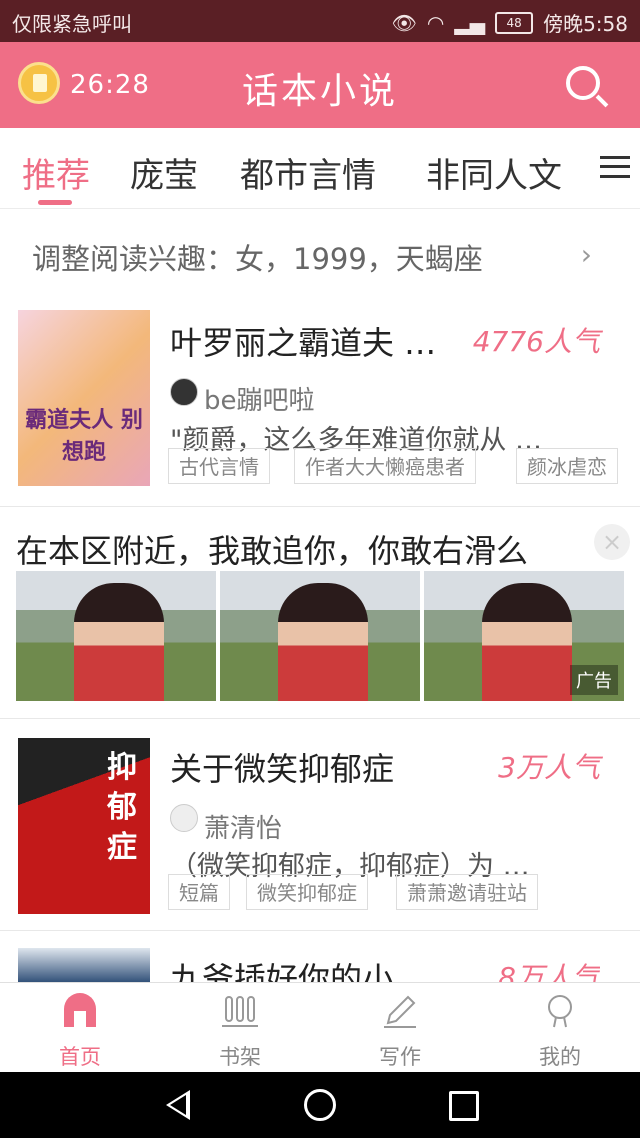 This screenshot has height=1138, width=640. I want to click on nav-label: 书架, so click(240, 1057).